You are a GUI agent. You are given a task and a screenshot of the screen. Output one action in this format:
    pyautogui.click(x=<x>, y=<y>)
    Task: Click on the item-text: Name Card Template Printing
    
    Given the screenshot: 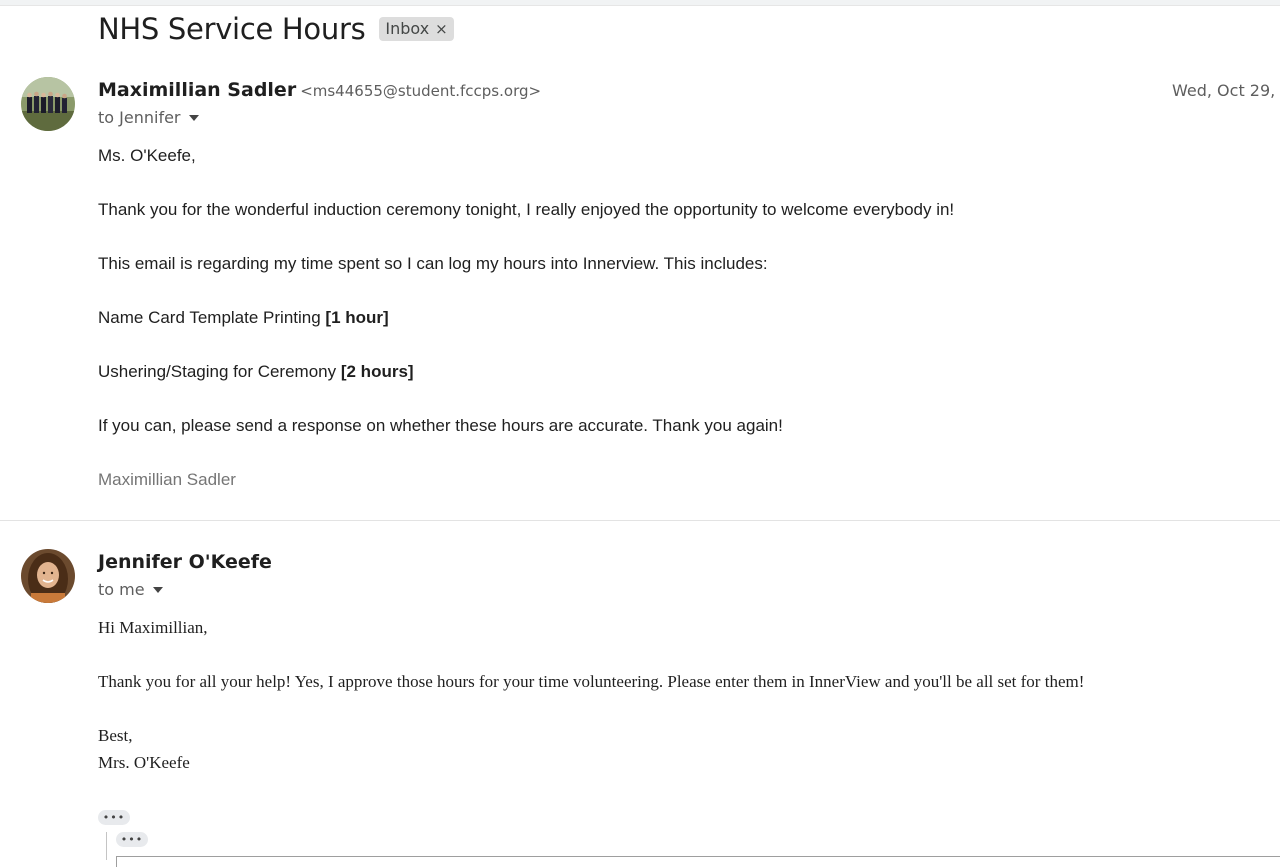 What is the action you would take?
    pyautogui.click(x=212, y=317)
    